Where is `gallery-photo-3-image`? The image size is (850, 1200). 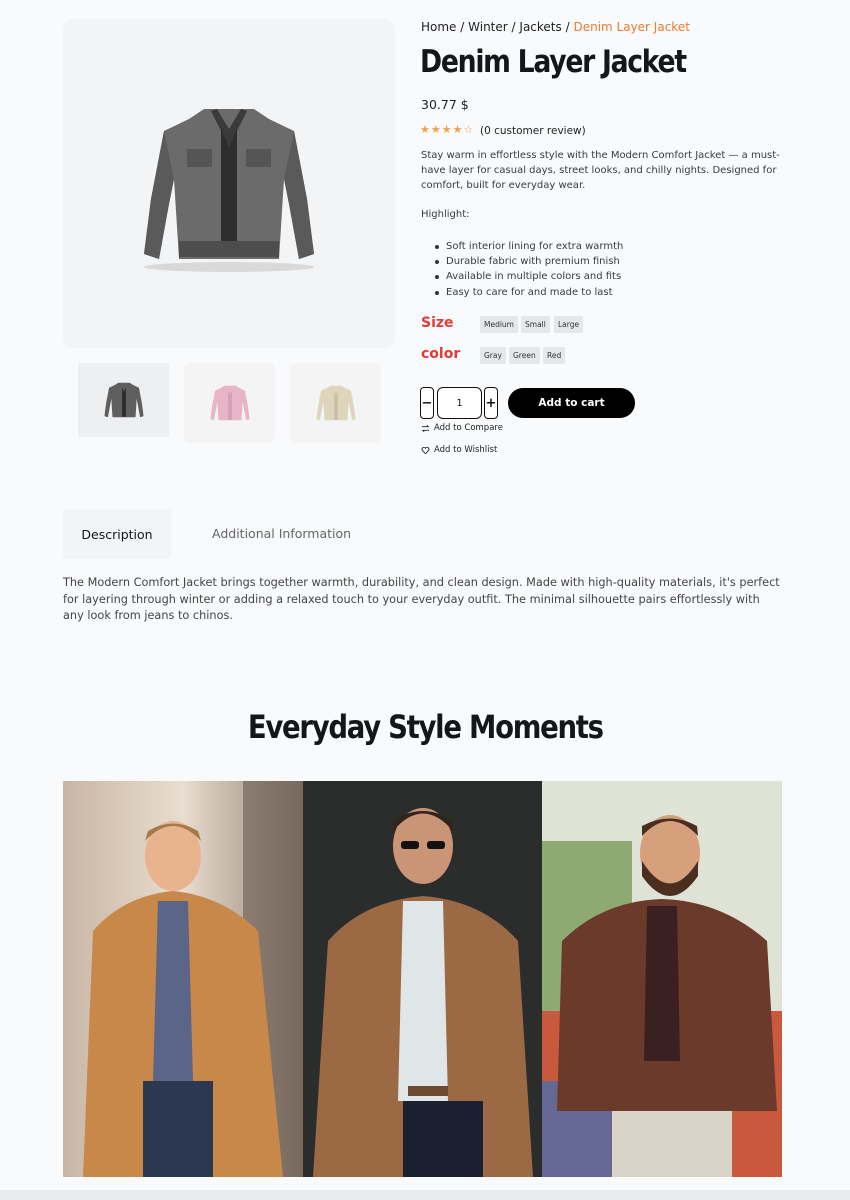 gallery-photo-3-image is located at coordinates (662, 979).